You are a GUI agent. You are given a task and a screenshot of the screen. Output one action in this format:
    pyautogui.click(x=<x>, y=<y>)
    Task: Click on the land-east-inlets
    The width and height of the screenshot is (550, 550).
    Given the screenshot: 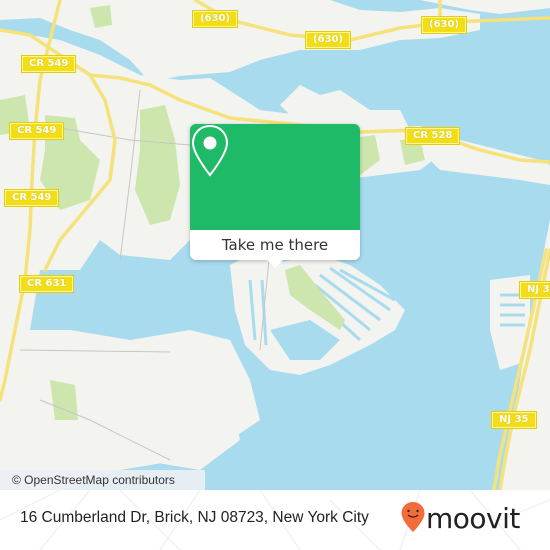 What is the action you would take?
    pyautogui.click(x=485, y=162)
    